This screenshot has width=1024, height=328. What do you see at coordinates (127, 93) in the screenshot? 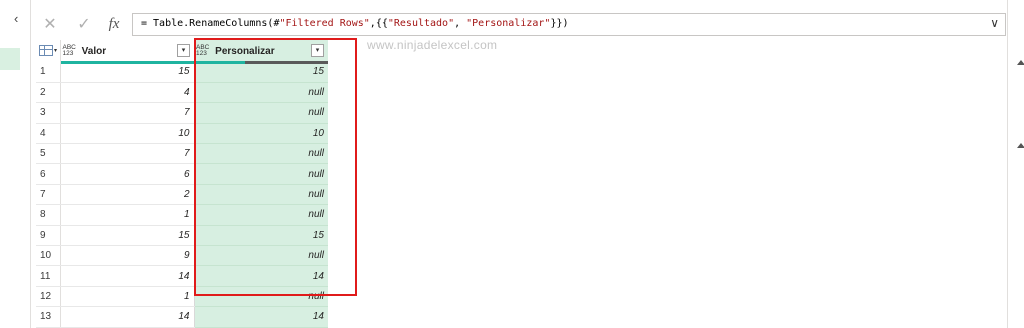
I see `cell-valor: 4` at bounding box center [127, 93].